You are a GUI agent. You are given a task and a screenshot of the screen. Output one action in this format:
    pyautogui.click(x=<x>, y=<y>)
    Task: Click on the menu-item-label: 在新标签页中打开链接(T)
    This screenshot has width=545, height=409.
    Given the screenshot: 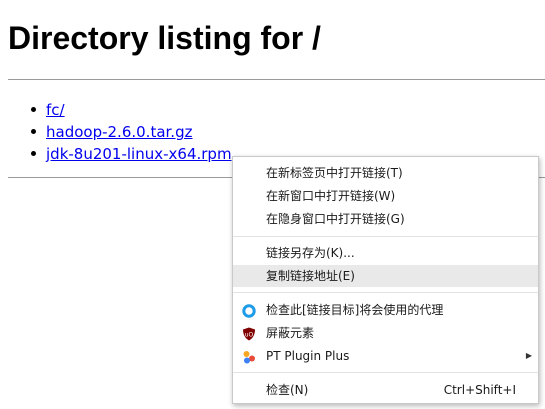 What is the action you would take?
    pyautogui.click(x=334, y=173)
    